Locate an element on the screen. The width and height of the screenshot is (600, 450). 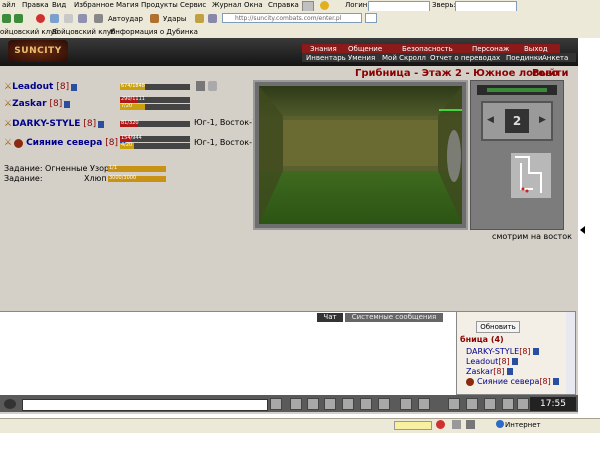
mail-icon is located at coordinates (508, 404).